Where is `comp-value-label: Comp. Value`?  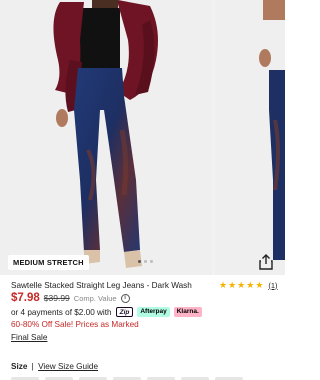 comp-value-label: Comp. Value is located at coordinates (95, 298).